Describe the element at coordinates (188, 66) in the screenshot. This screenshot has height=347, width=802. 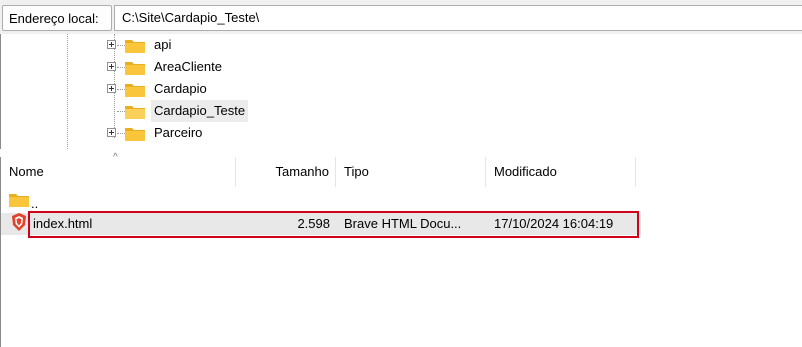
I see `tree-item-label: AreaCliente` at that location.